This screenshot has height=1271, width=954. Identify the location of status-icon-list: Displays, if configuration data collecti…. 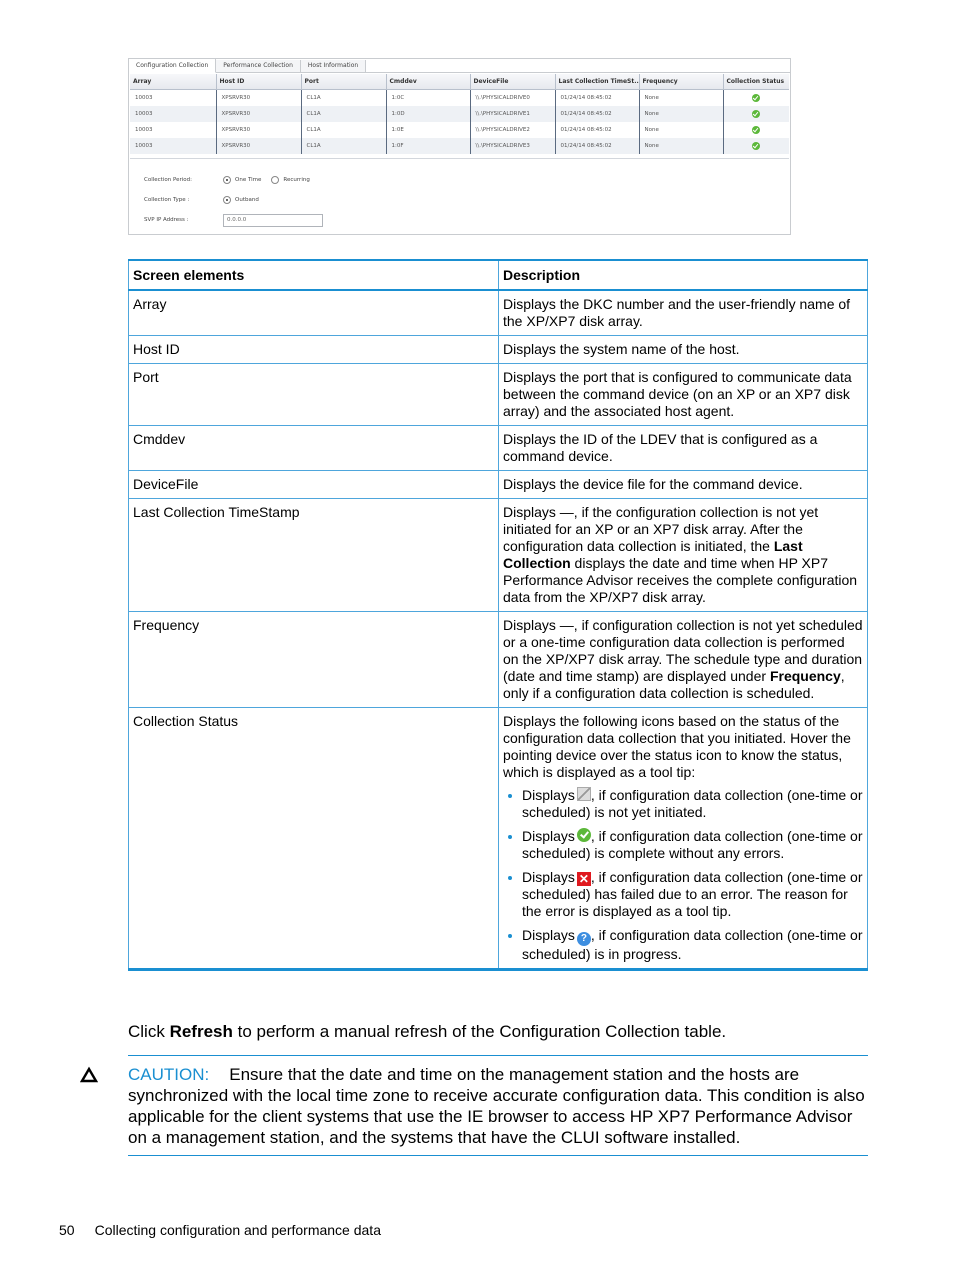
(683, 875).